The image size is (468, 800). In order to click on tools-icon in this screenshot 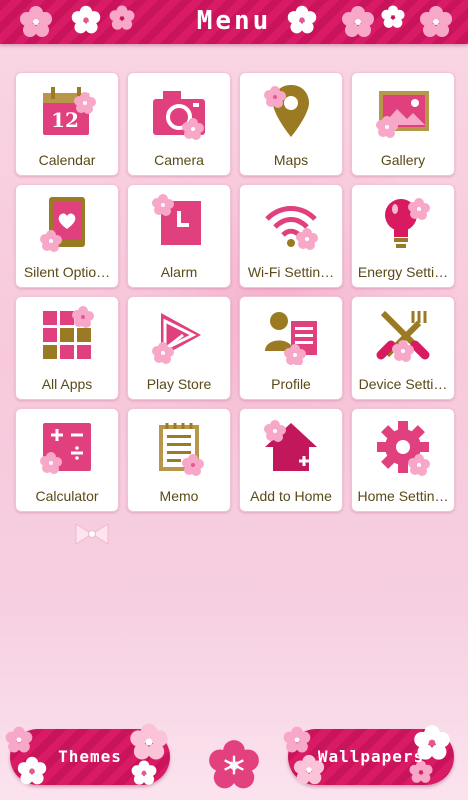, I will do `click(403, 336)`.